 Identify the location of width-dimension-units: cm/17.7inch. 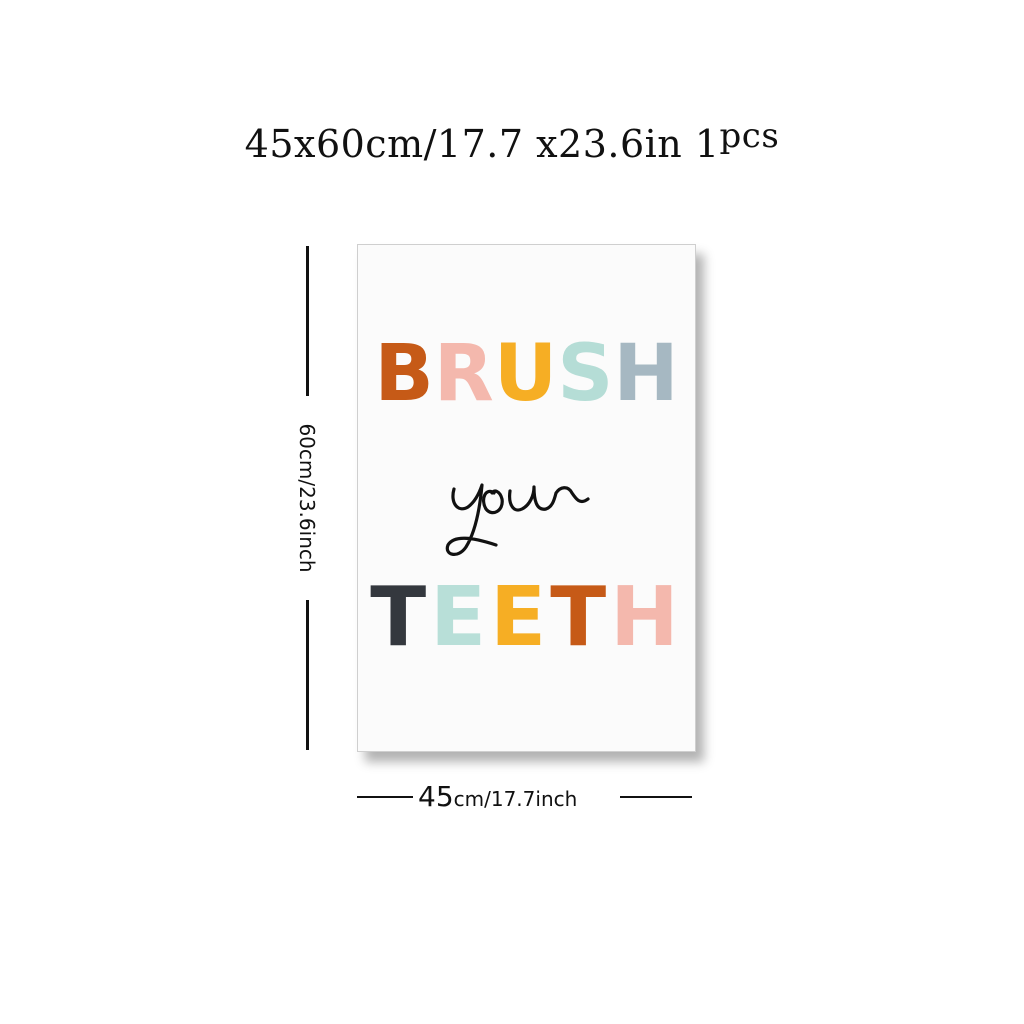
(515, 799).